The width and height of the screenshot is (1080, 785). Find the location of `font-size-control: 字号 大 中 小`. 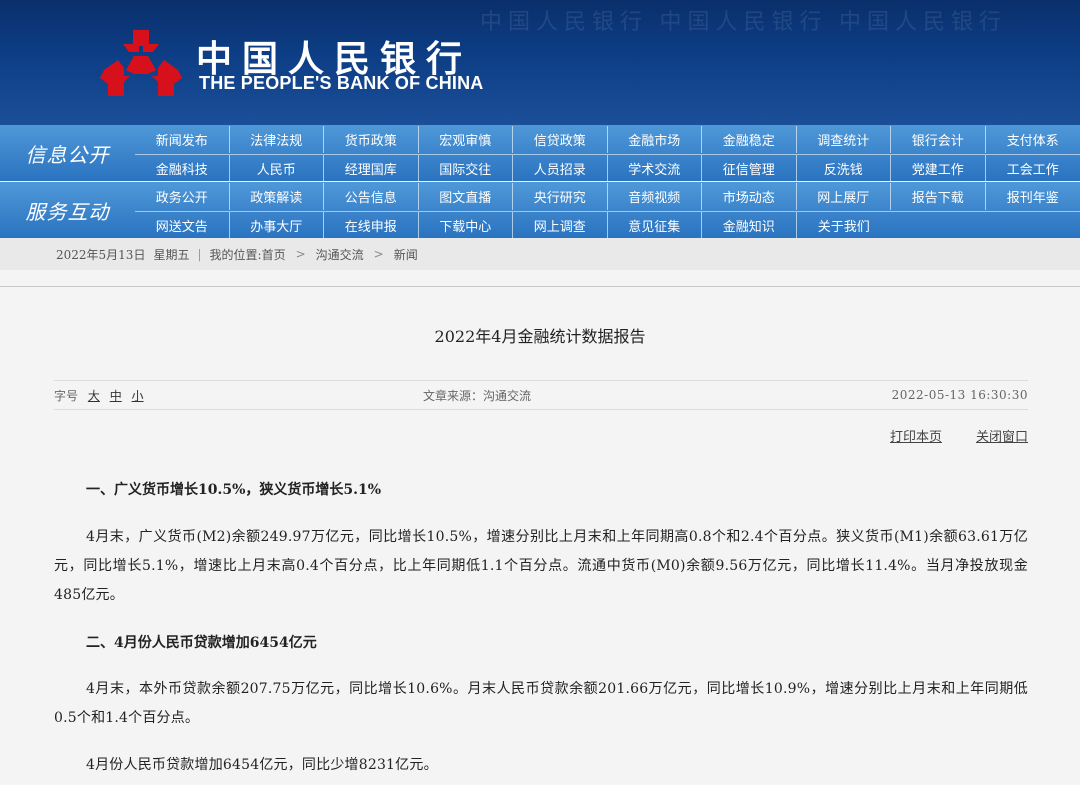

font-size-control: 字号 大 中 小 is located at coordinates (154, 395).